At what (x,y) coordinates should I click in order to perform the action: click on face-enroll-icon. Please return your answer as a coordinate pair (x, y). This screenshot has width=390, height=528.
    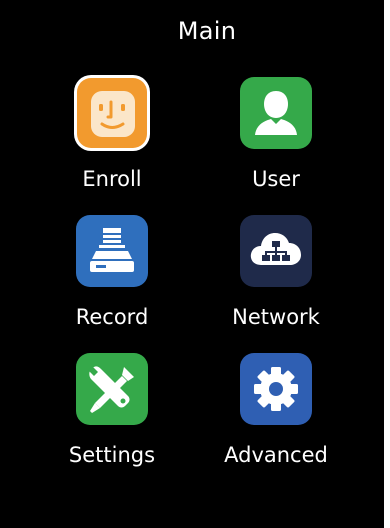
    Looking at the image, I should click on (113, 114).